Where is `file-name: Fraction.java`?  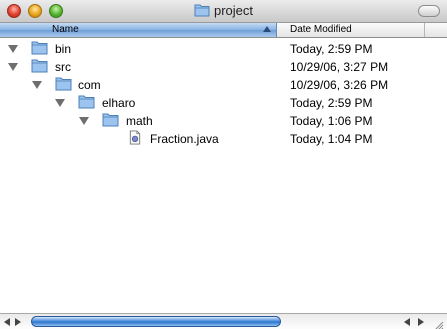 file-name: Fraction.java is located at coordinates (184, 139).